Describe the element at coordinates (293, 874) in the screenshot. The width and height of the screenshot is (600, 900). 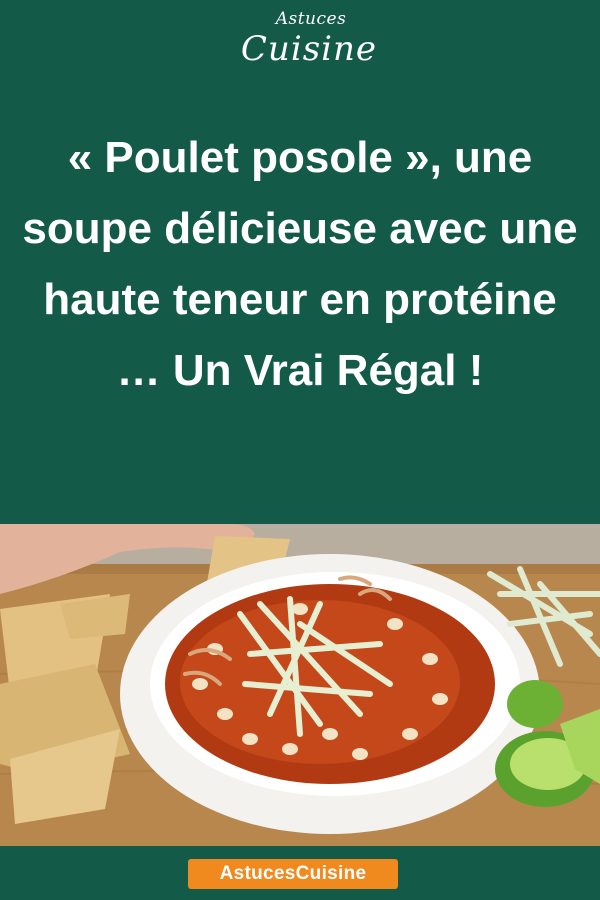
I see `brand-footer-badge: AstucesCuisine` at that location.